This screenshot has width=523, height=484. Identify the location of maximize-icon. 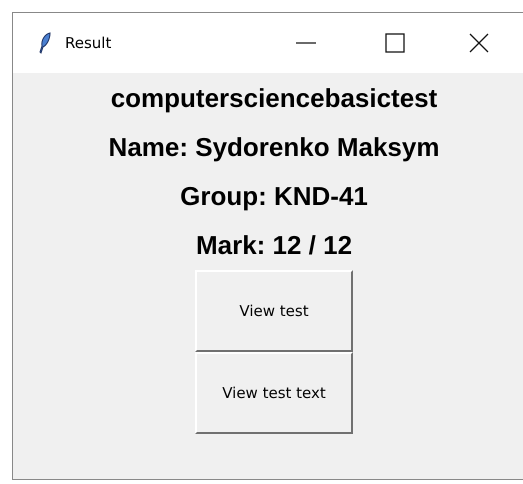
(395, 43).